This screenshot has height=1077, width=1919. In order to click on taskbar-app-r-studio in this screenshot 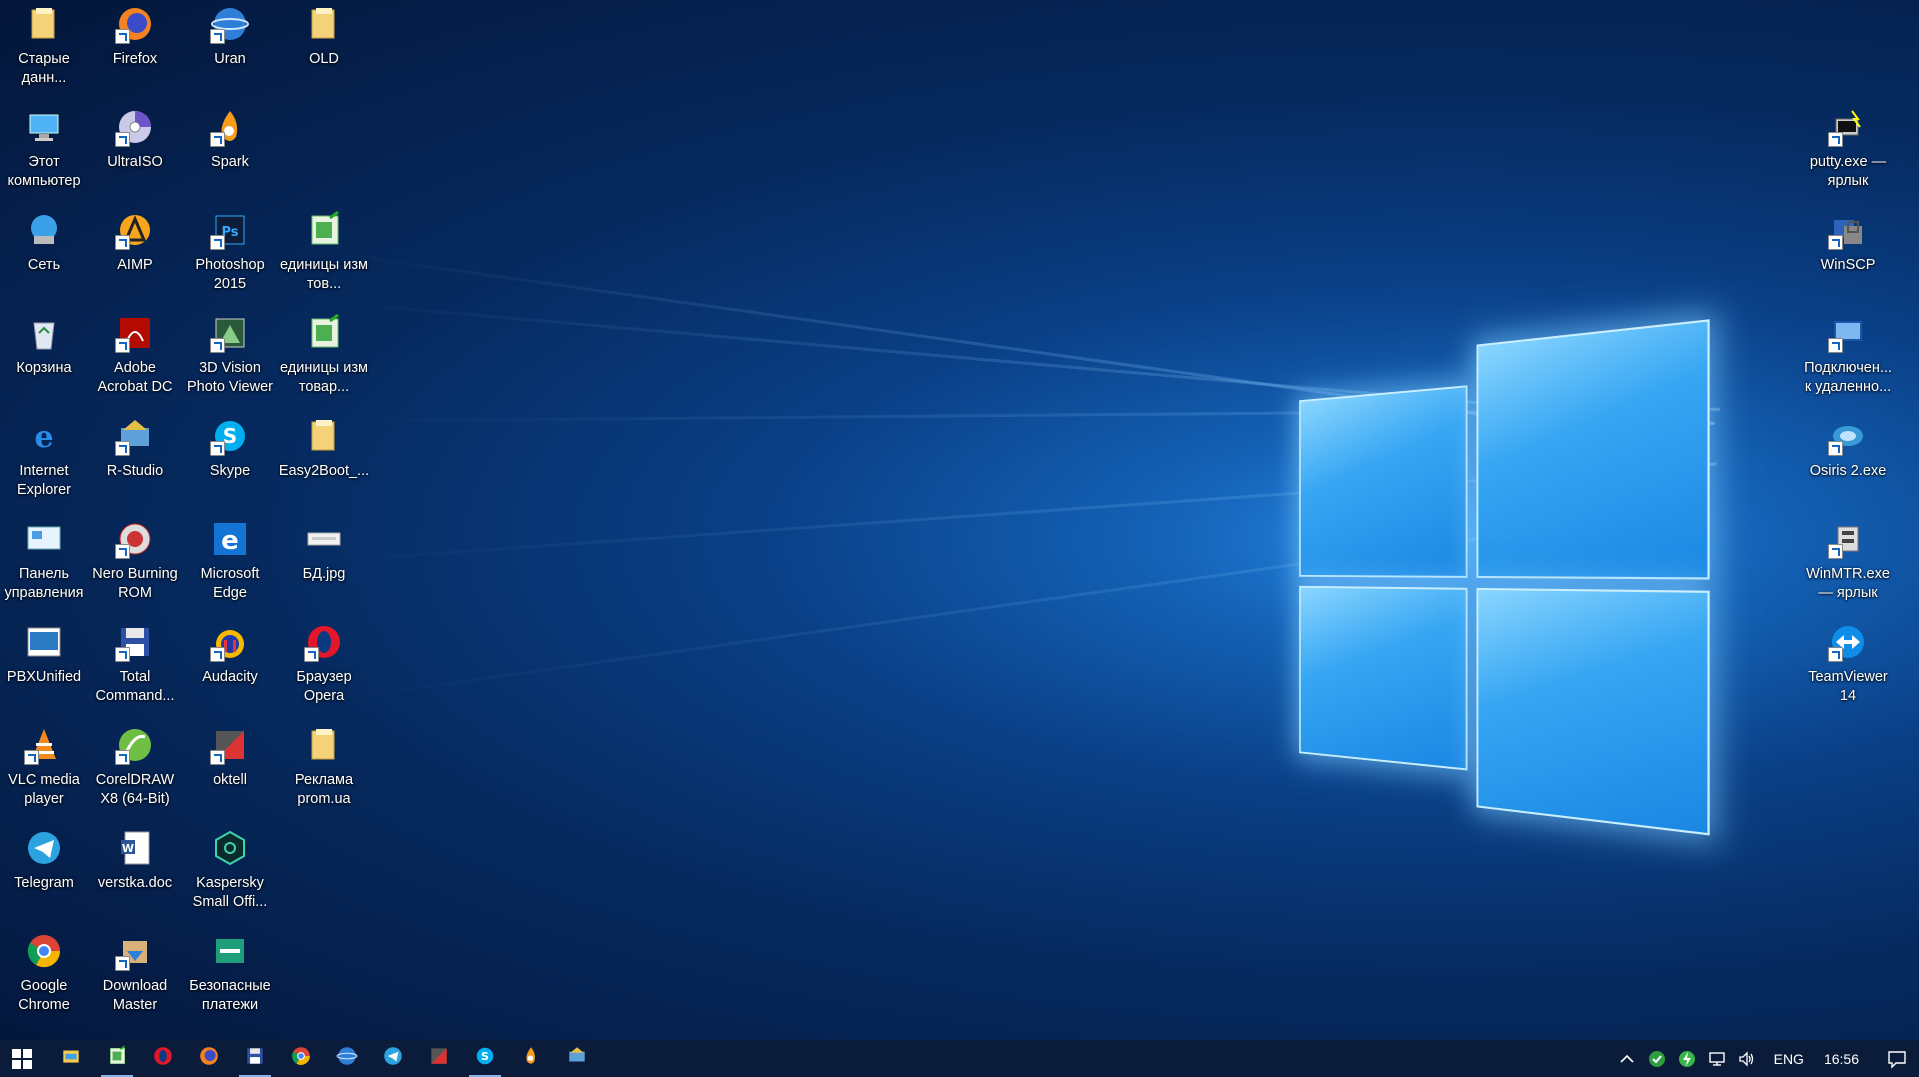, I will do `click(577, 1058)`.